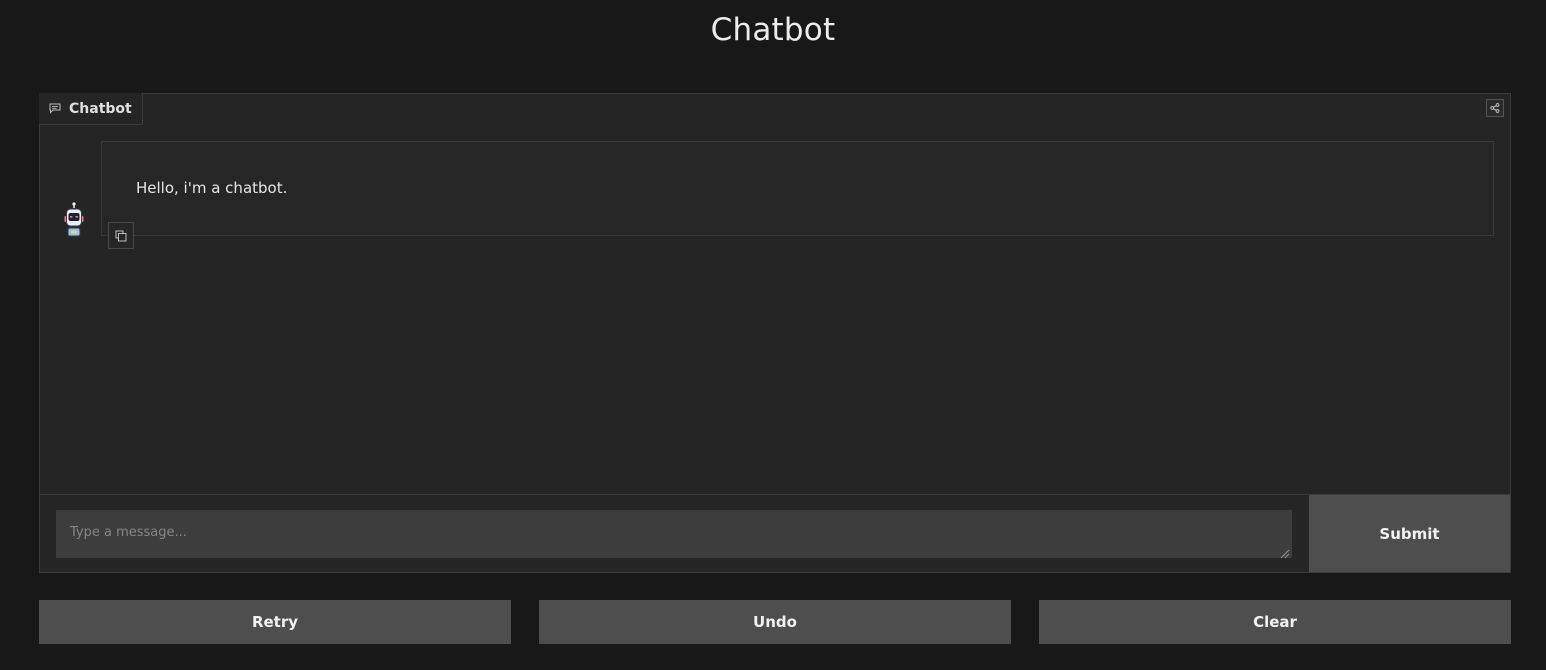 The width and height of the screenshot is (1546, 670). I want to click on message-input, so click(674, 534).